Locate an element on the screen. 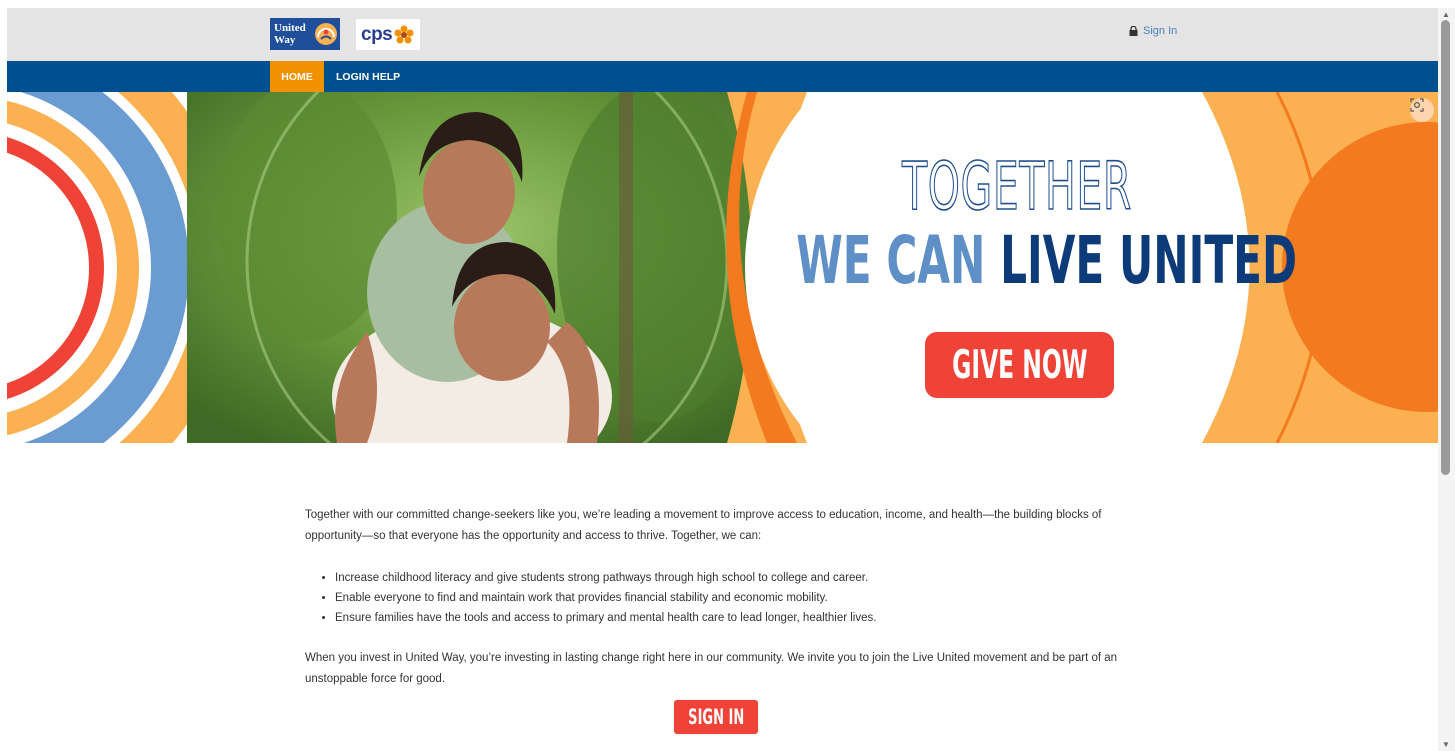 The height and width of the screenshot is (751, 1455). sign-in-button: SIGN IN is located at coordinates (716, 717).